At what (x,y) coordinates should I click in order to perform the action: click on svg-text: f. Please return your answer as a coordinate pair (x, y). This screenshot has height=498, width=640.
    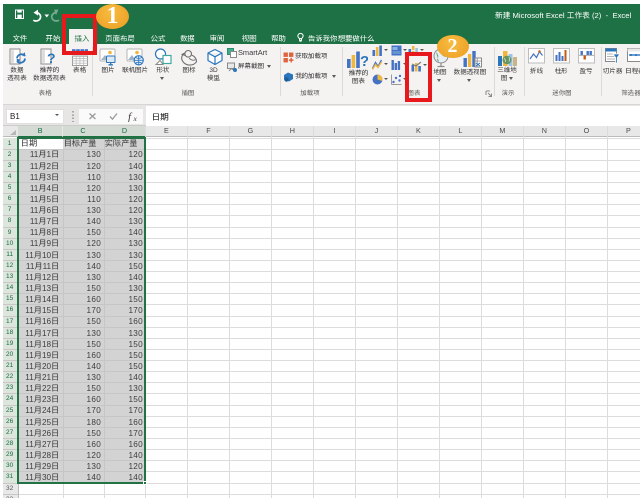
    Looking at the image, I should click on (130, 116).